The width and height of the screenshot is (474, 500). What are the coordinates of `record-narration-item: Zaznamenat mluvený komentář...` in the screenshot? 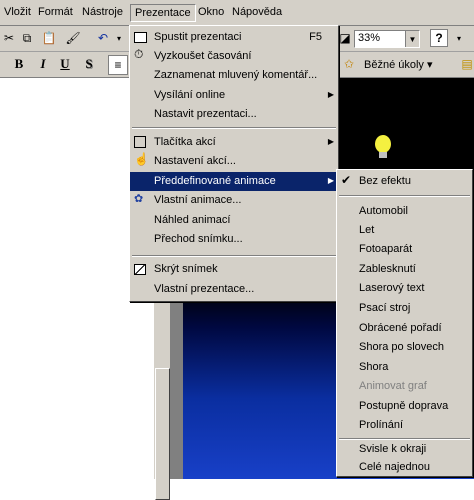 It's located at (234, 75).